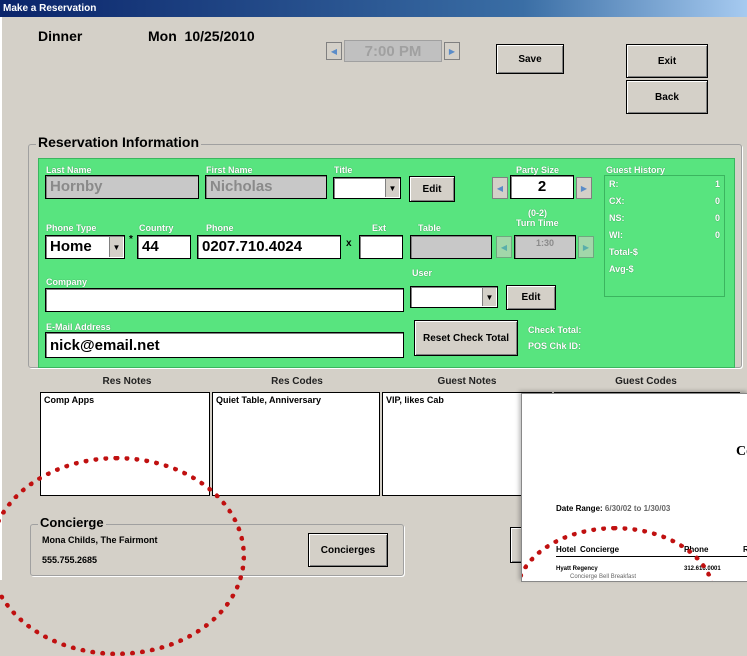  Describe the element at coordinates (664, 221) in the screenshot. I see `history-row: NS: 0` at that location.